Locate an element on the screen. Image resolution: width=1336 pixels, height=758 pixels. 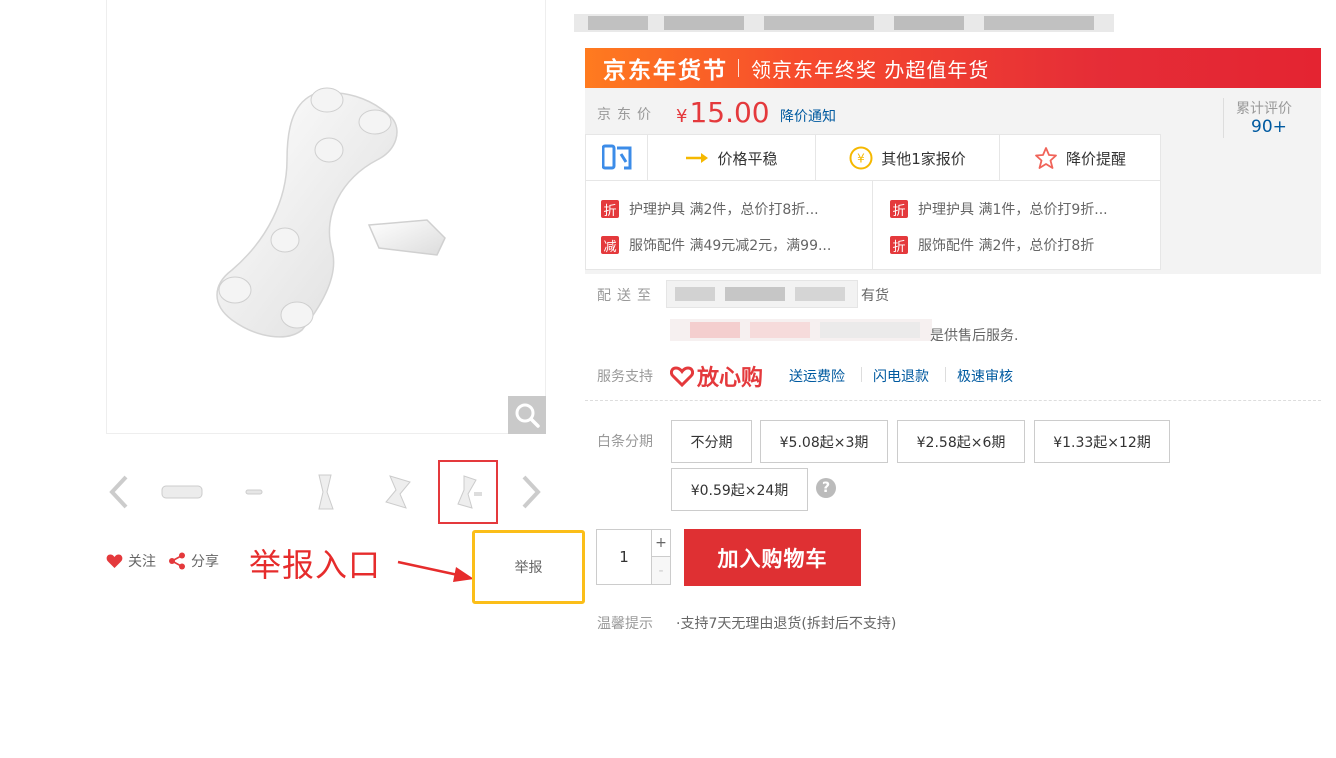
rating-count-link: 90+ is located at coordinates (1269, 127).